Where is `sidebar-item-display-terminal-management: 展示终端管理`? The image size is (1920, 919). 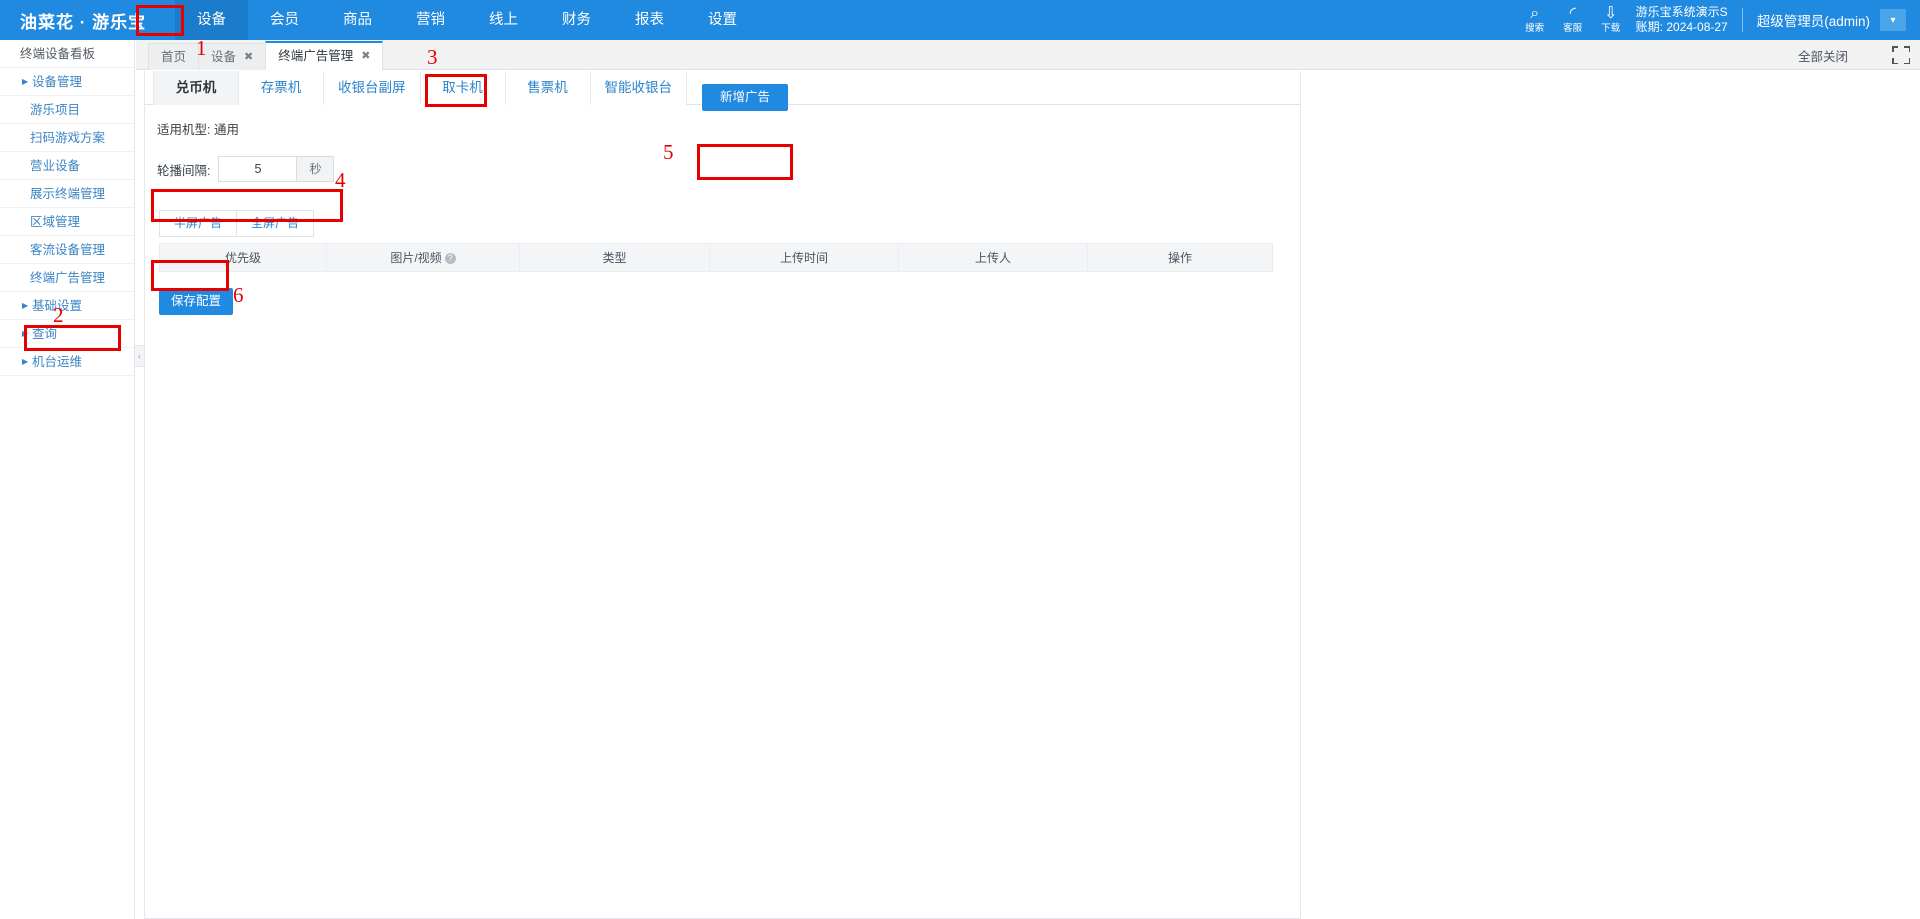
sidebar-item-display-terminal-management: 展示终端管理 is located at coordinates (67, 194).